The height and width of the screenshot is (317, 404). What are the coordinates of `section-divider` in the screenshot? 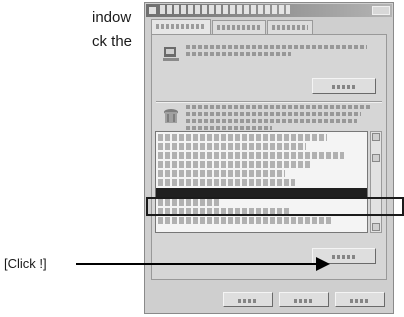 It's located at (269, 102).